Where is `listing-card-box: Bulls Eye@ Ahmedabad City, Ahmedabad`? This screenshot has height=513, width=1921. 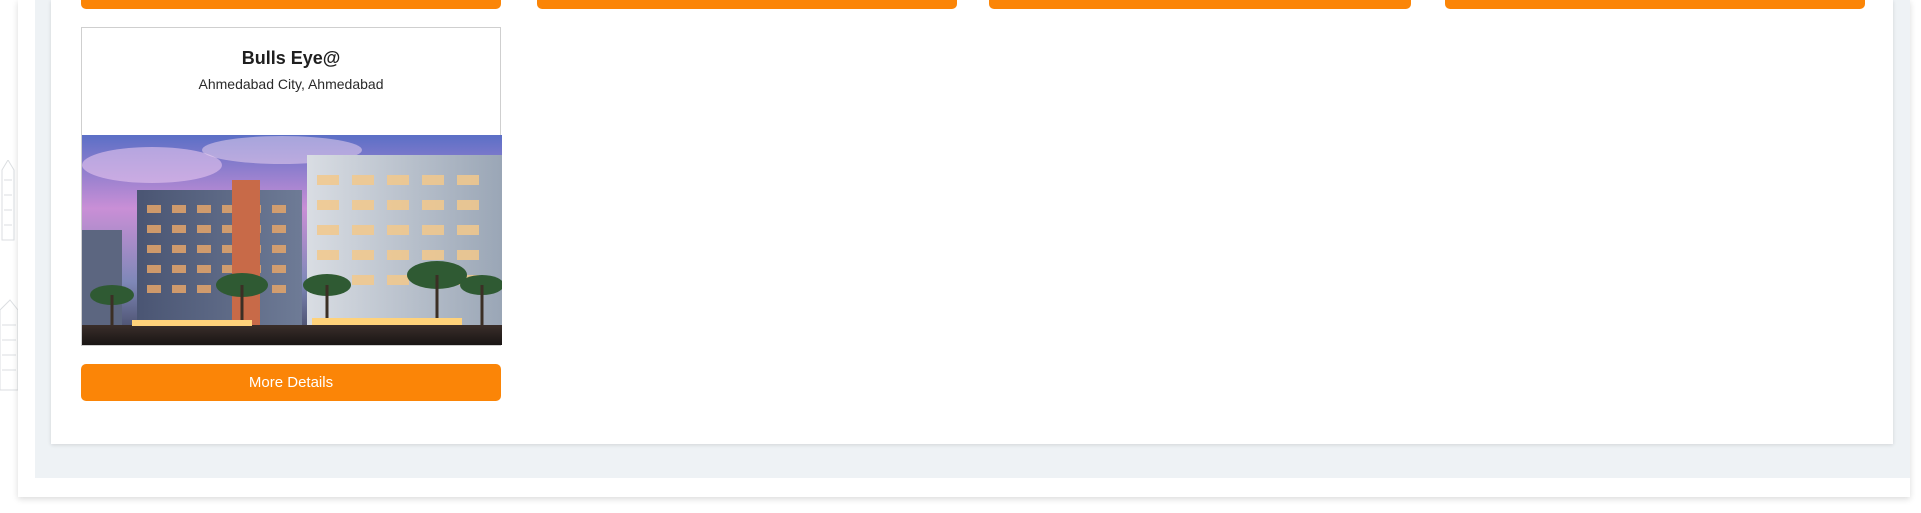
listing-card-box: Bulls Eye@ Ahmedabad City, Ahmedabad is located at coordinates (291, 186).